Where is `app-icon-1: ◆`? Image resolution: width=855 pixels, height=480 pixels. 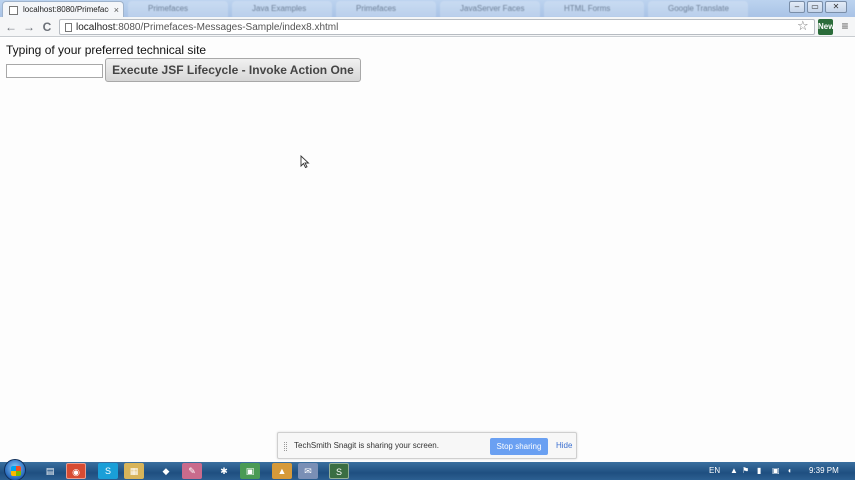 app-icon-1: ◆ is located at coordinates (166, 471).